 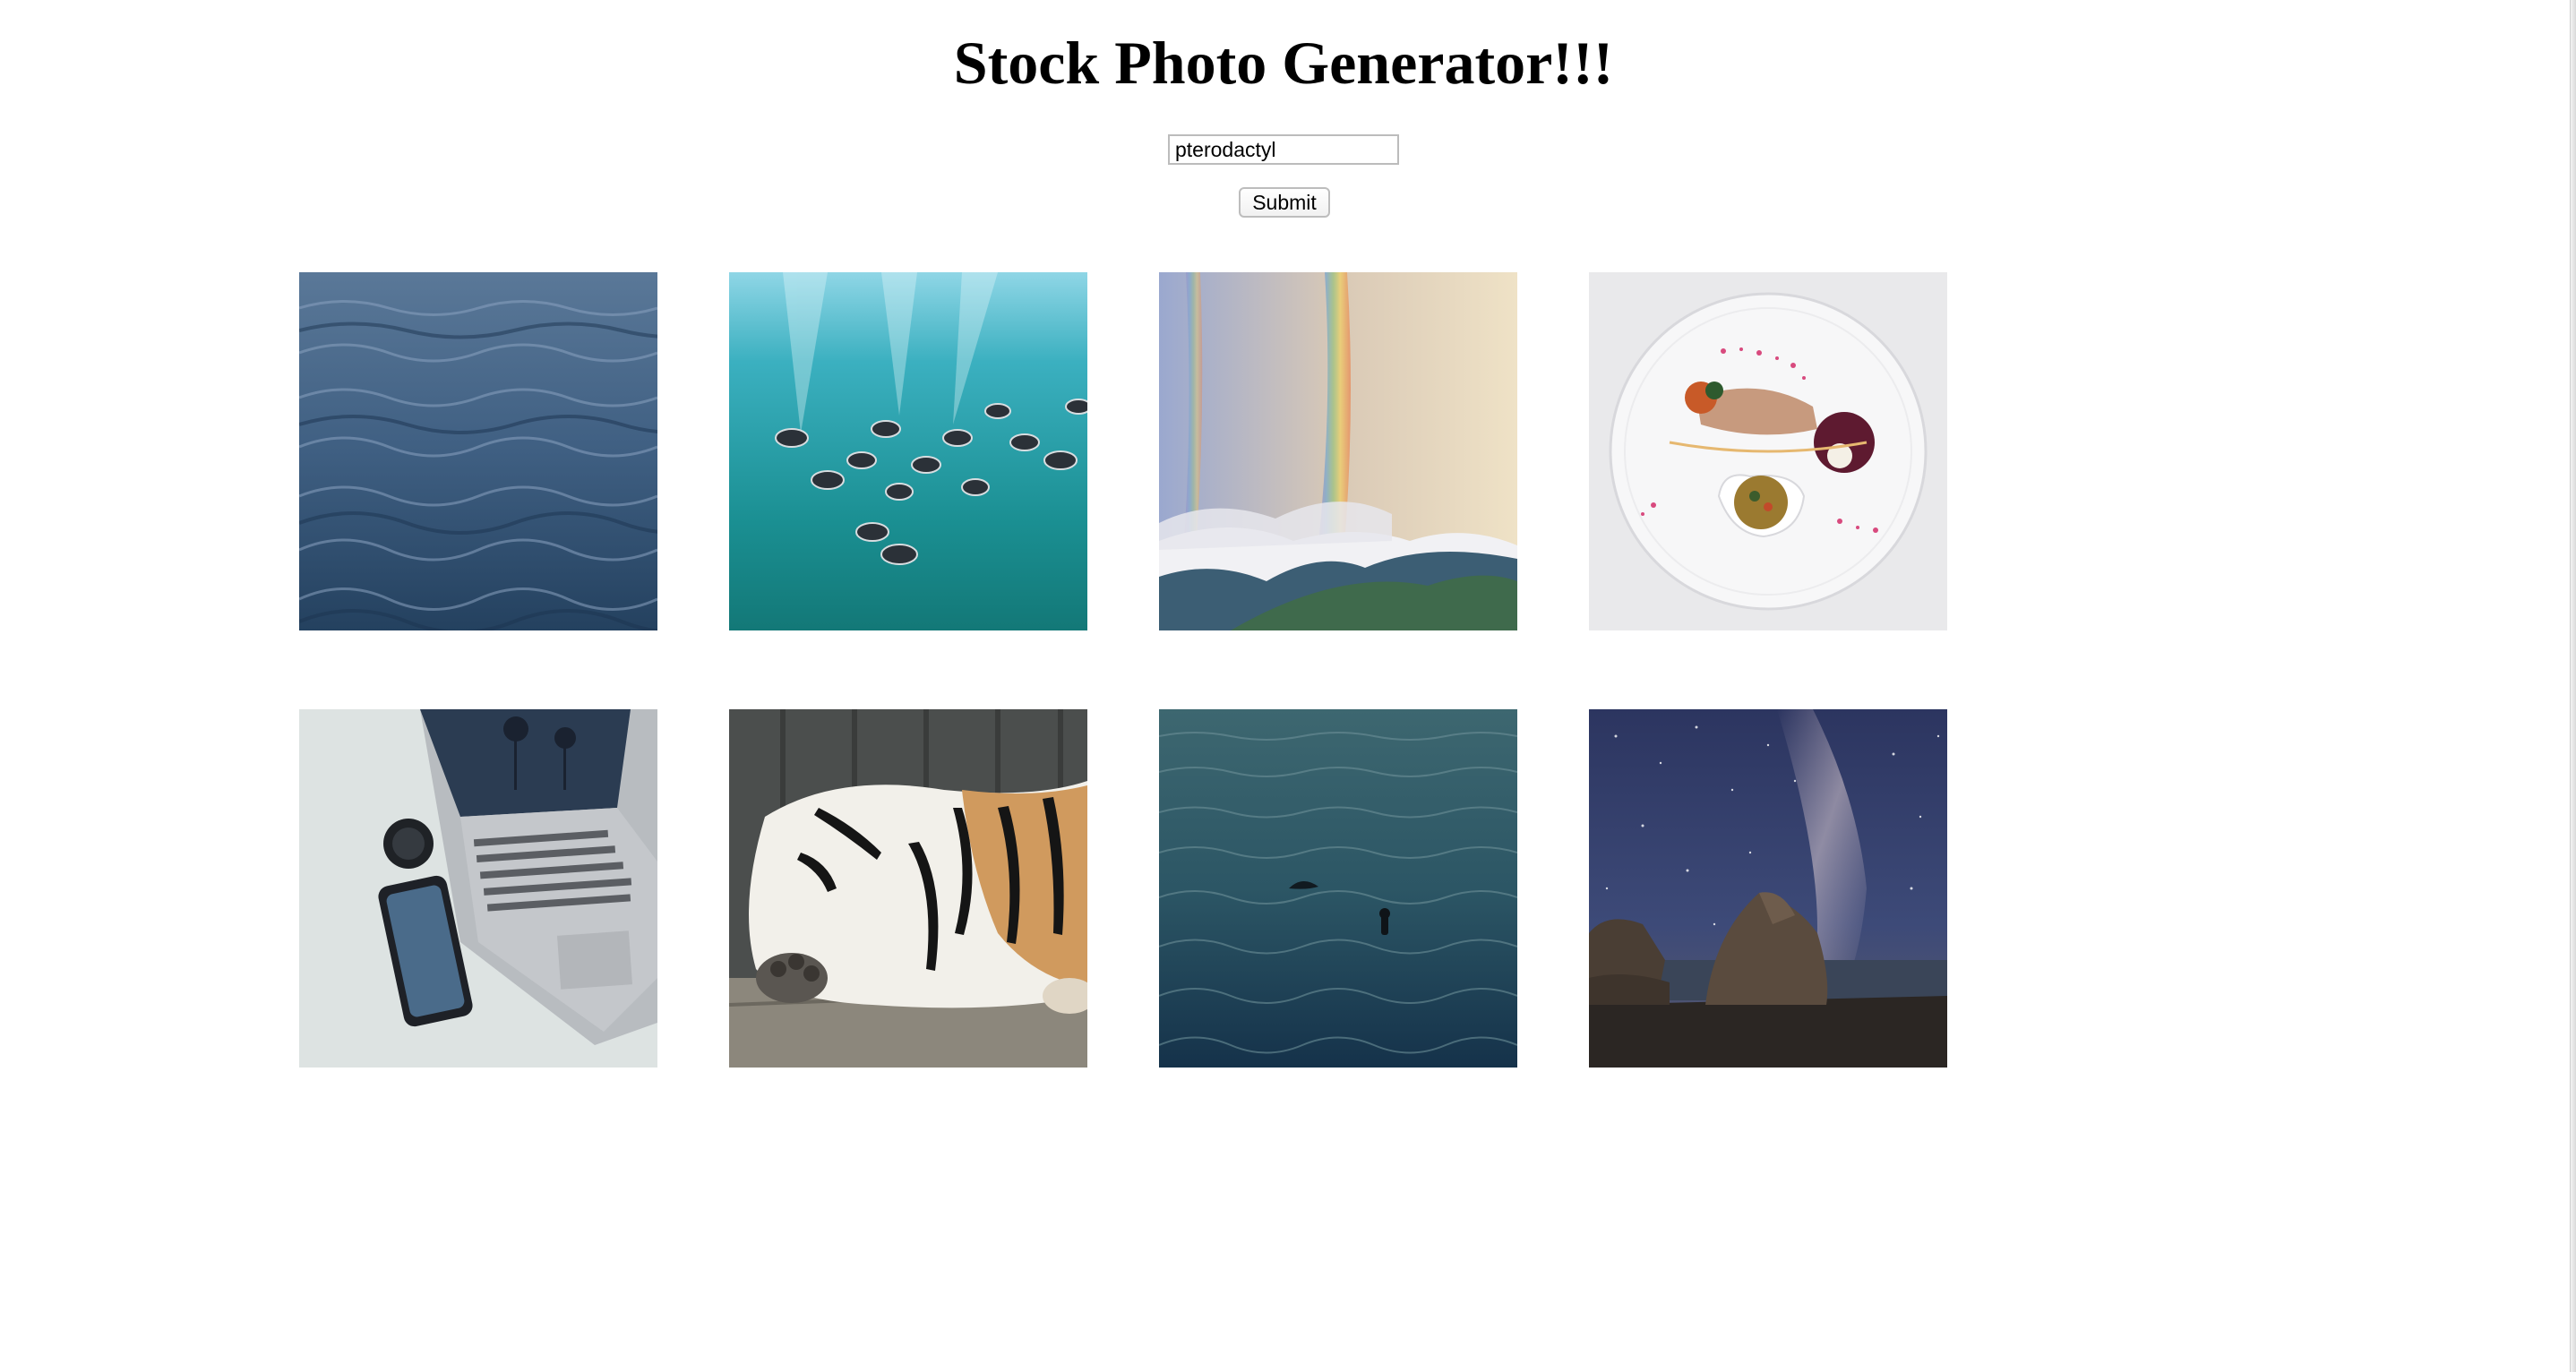 I want to click on photo-milky-way-coast, so click(x=1768, y=888).